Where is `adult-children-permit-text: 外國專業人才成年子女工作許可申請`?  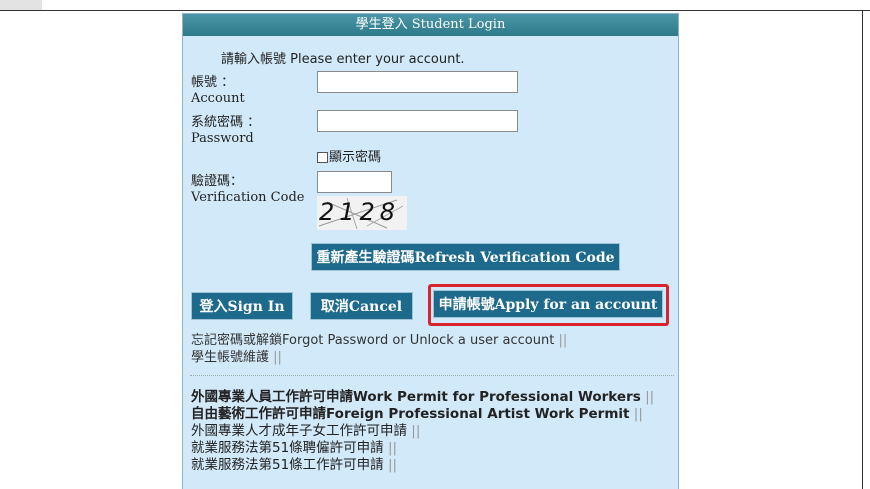
adult-children-permit-text: 外國專業人才成年子女工作許可申請 is located at coordinates (299, 431).